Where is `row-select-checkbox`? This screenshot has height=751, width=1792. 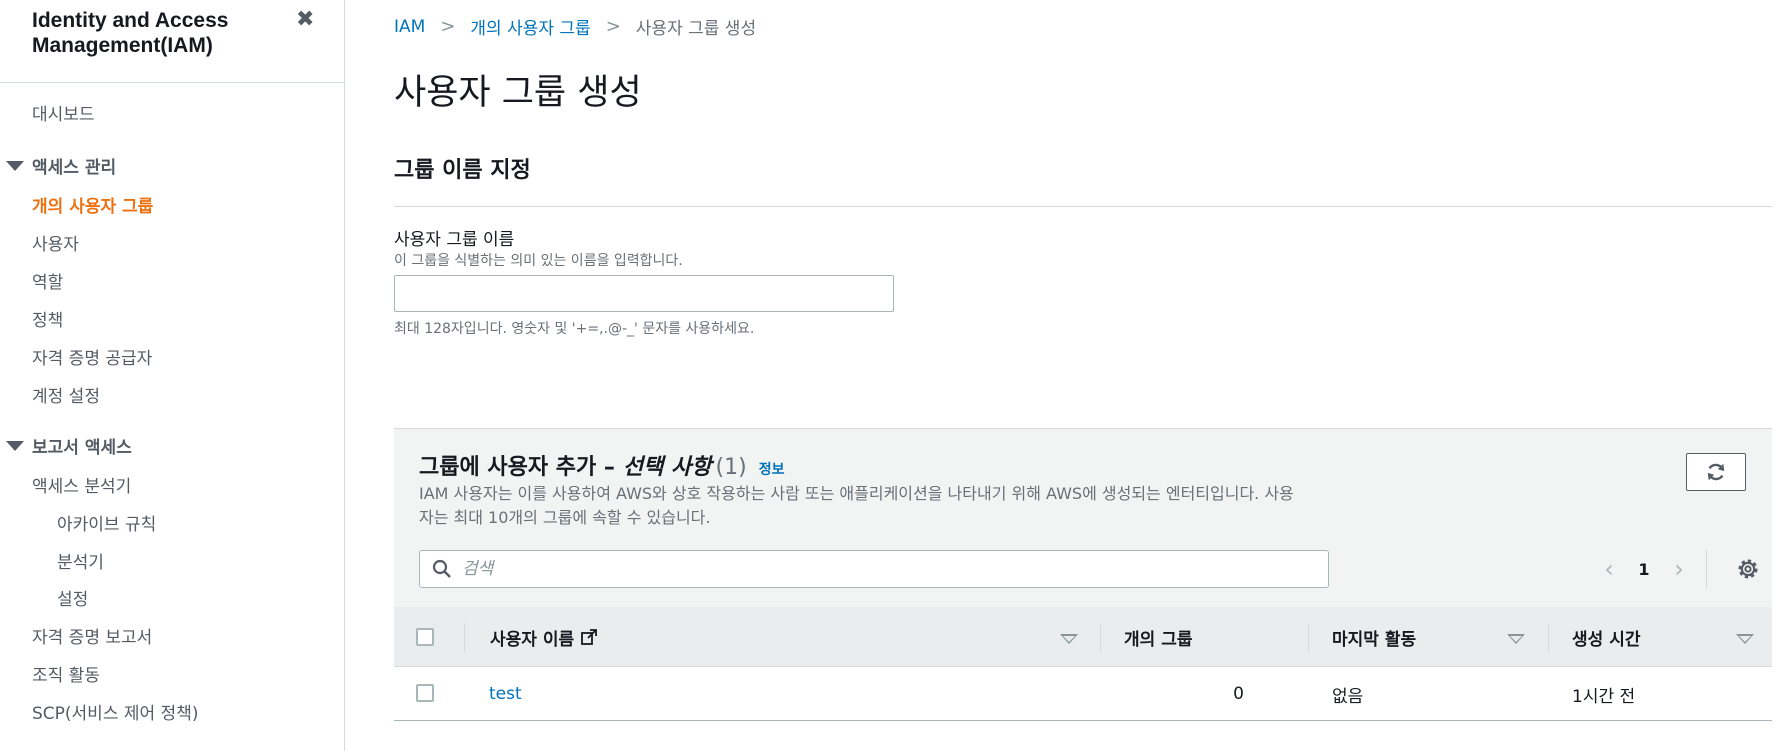 row-select-checkbox is located at coordinates (425, 693).